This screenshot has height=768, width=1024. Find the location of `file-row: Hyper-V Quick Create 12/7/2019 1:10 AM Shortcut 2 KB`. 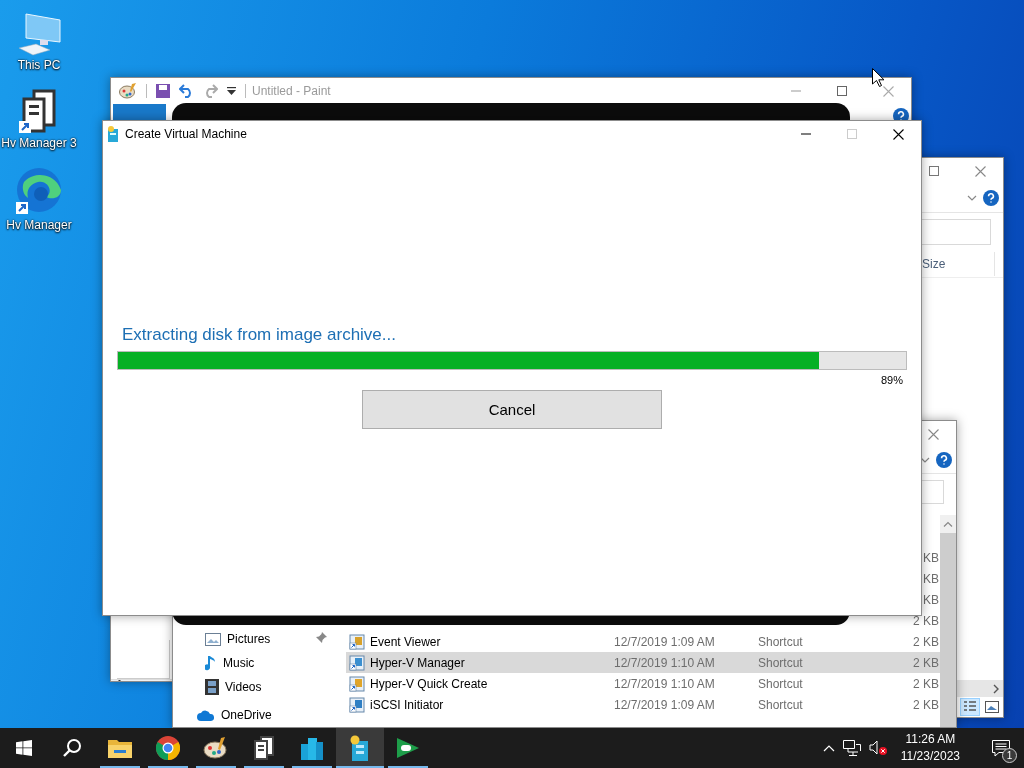

file-row: Hyper-V Quick Create 12/7/2019 1:10 AM Shortcut 2 KB is located at coordinates (643, 683).